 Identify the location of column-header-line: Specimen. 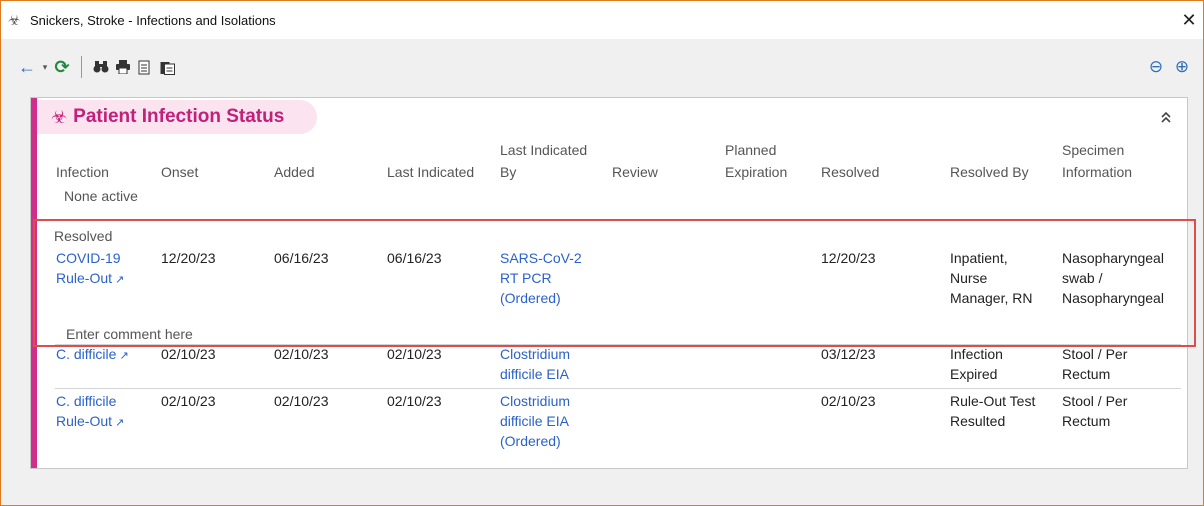
(1093, 150).